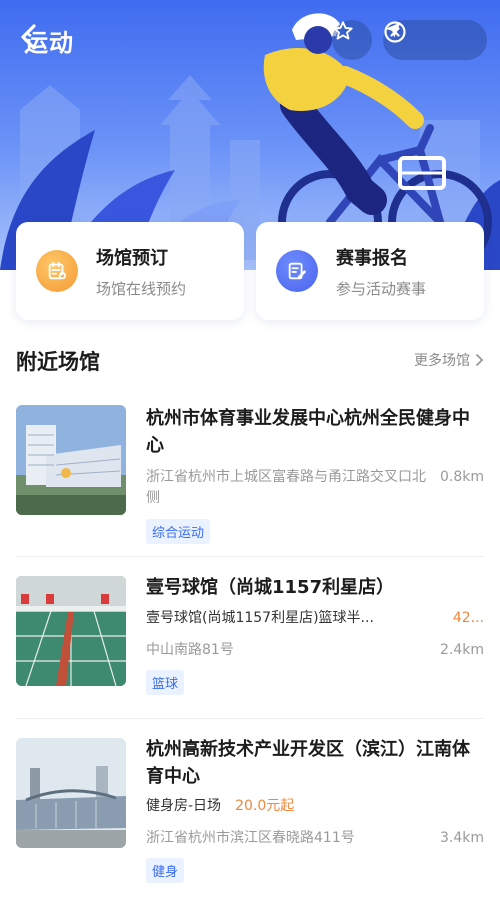 Image resolution: width=500 pixels, height=900 pixels. Describe the element at coordinates (461, 650) in the screenshot. I see `venue-distance: 2.4km` at that location.